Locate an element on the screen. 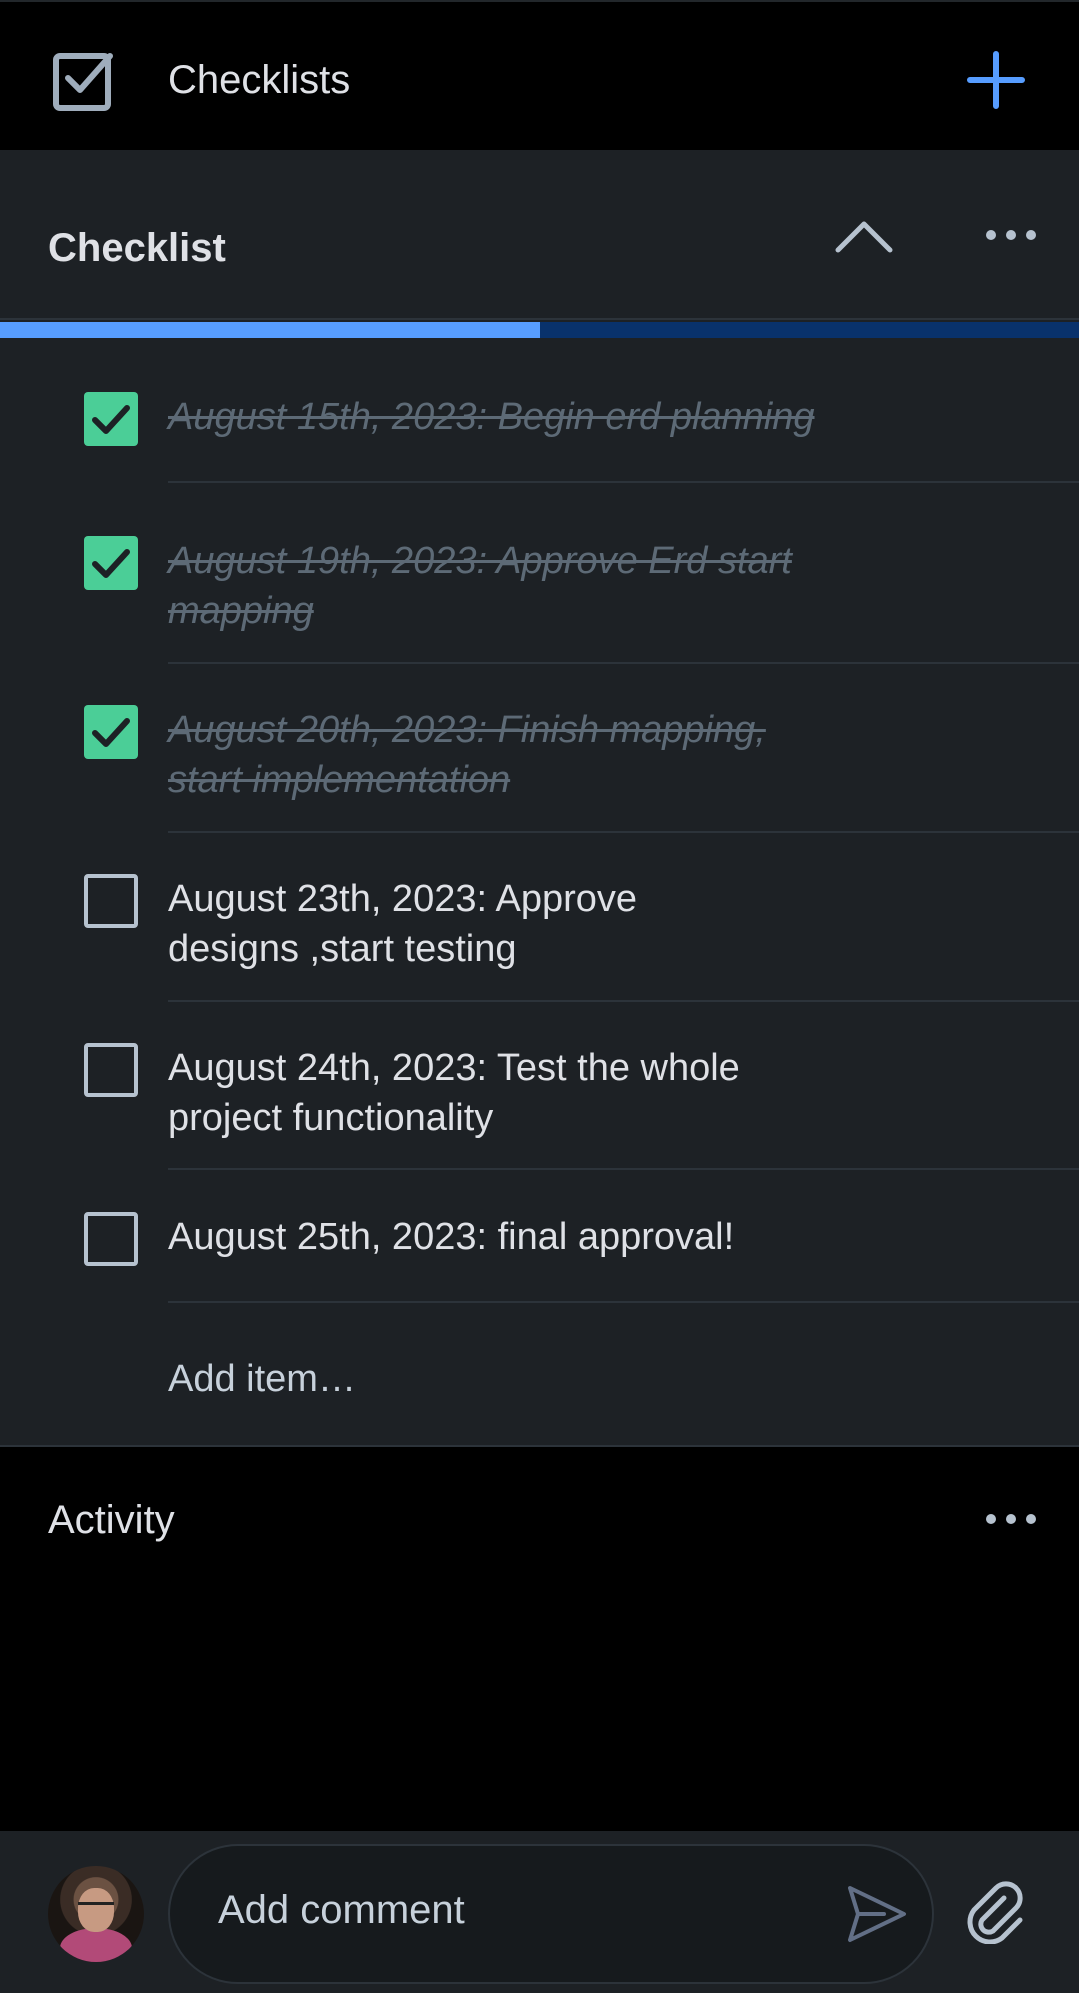 The height and width of the screenshot is (1993, 1079). item-text: August 15th, 2023: Begin erd planning is located at coordinates (518, 417).